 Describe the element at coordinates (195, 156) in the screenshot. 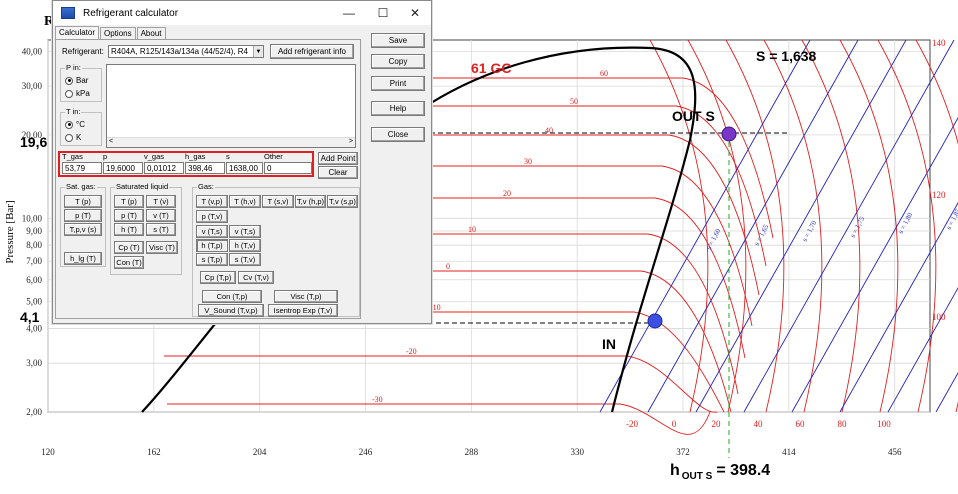

I see `col-h-gas: h_gas` at that location.